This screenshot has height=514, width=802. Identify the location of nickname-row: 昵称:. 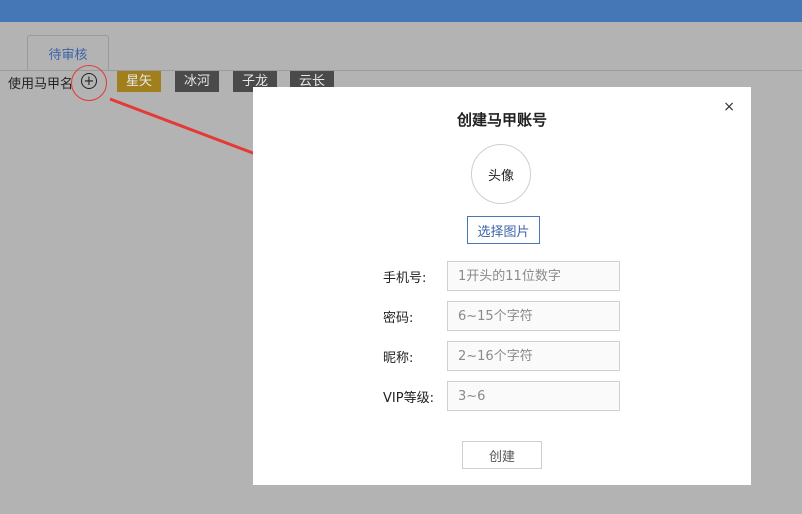
(502, 356).